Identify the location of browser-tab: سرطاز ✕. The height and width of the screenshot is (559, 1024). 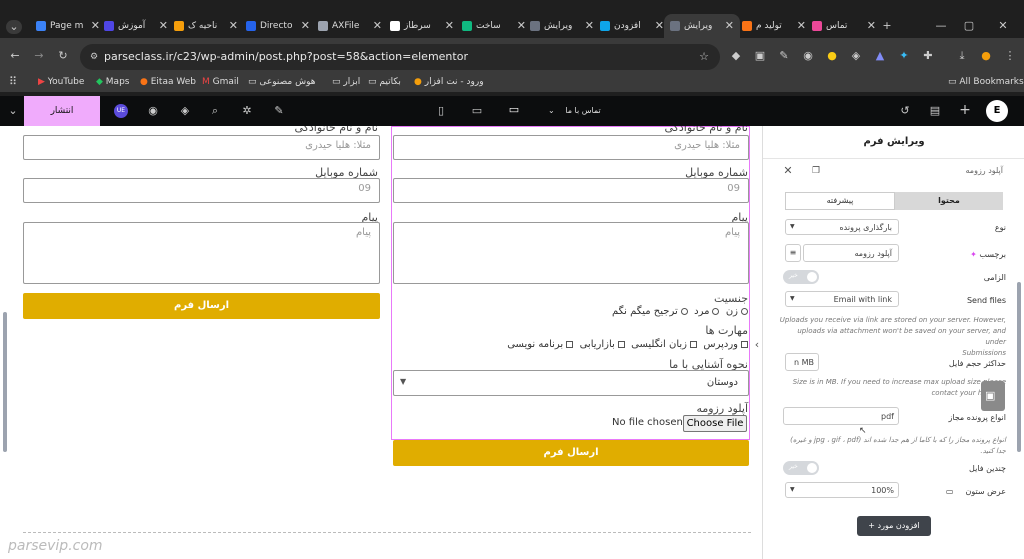
(422, 26).